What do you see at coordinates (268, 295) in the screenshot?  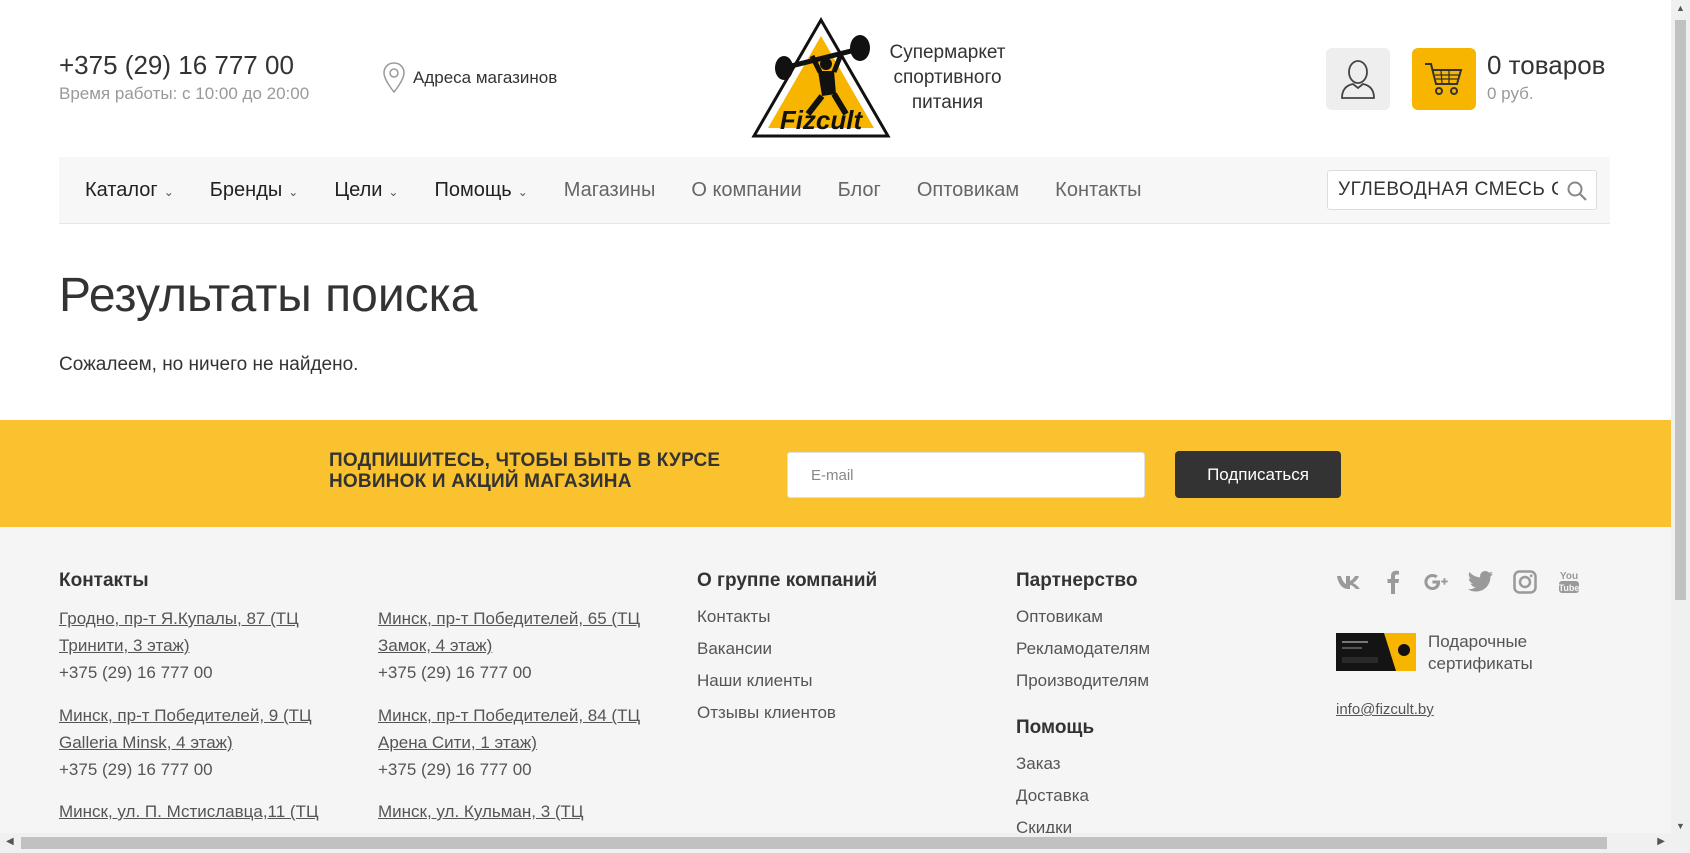 I see `page-title: Результаты поиска` at bounding box center [268, 295].